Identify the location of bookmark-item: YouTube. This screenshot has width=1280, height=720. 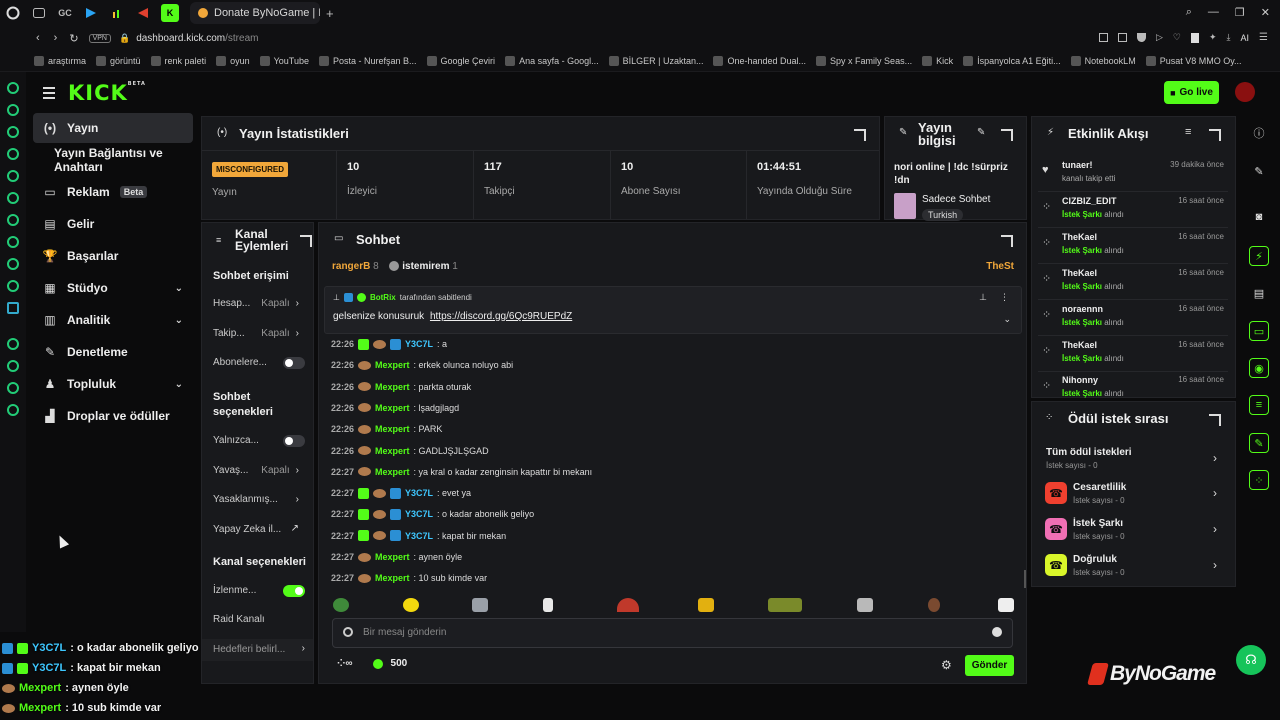
(284, 60).